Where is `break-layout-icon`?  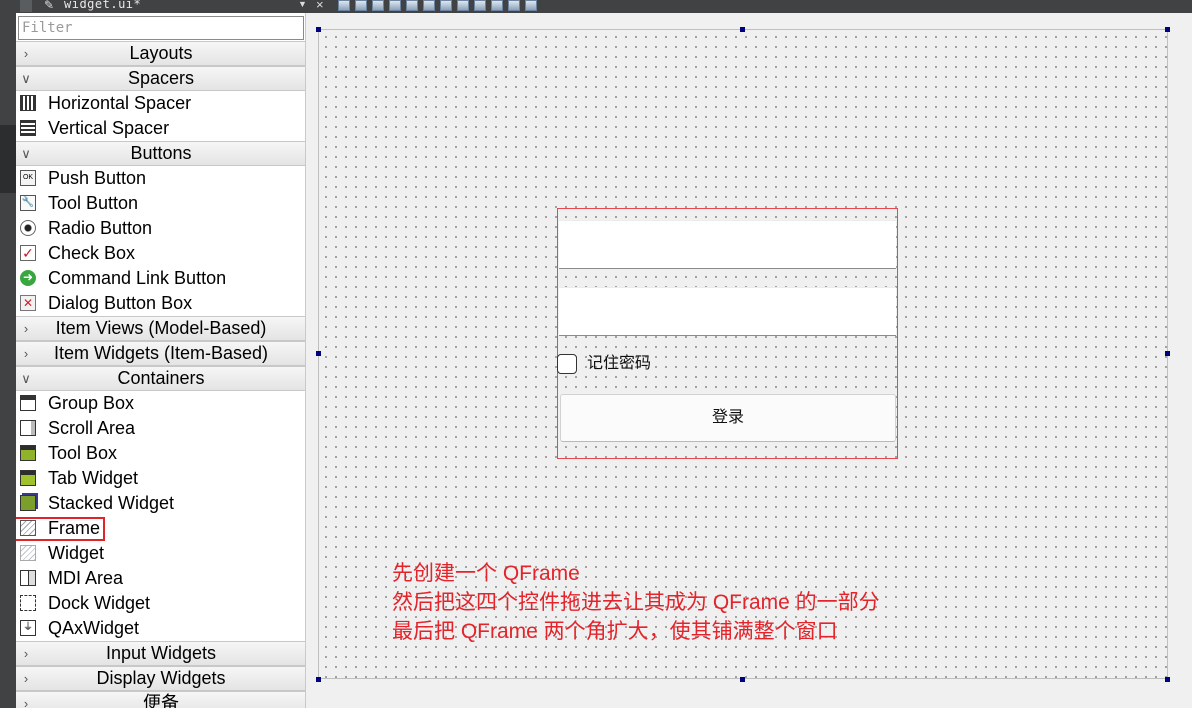 break-layout-icon is located at coordinates (514, 5).